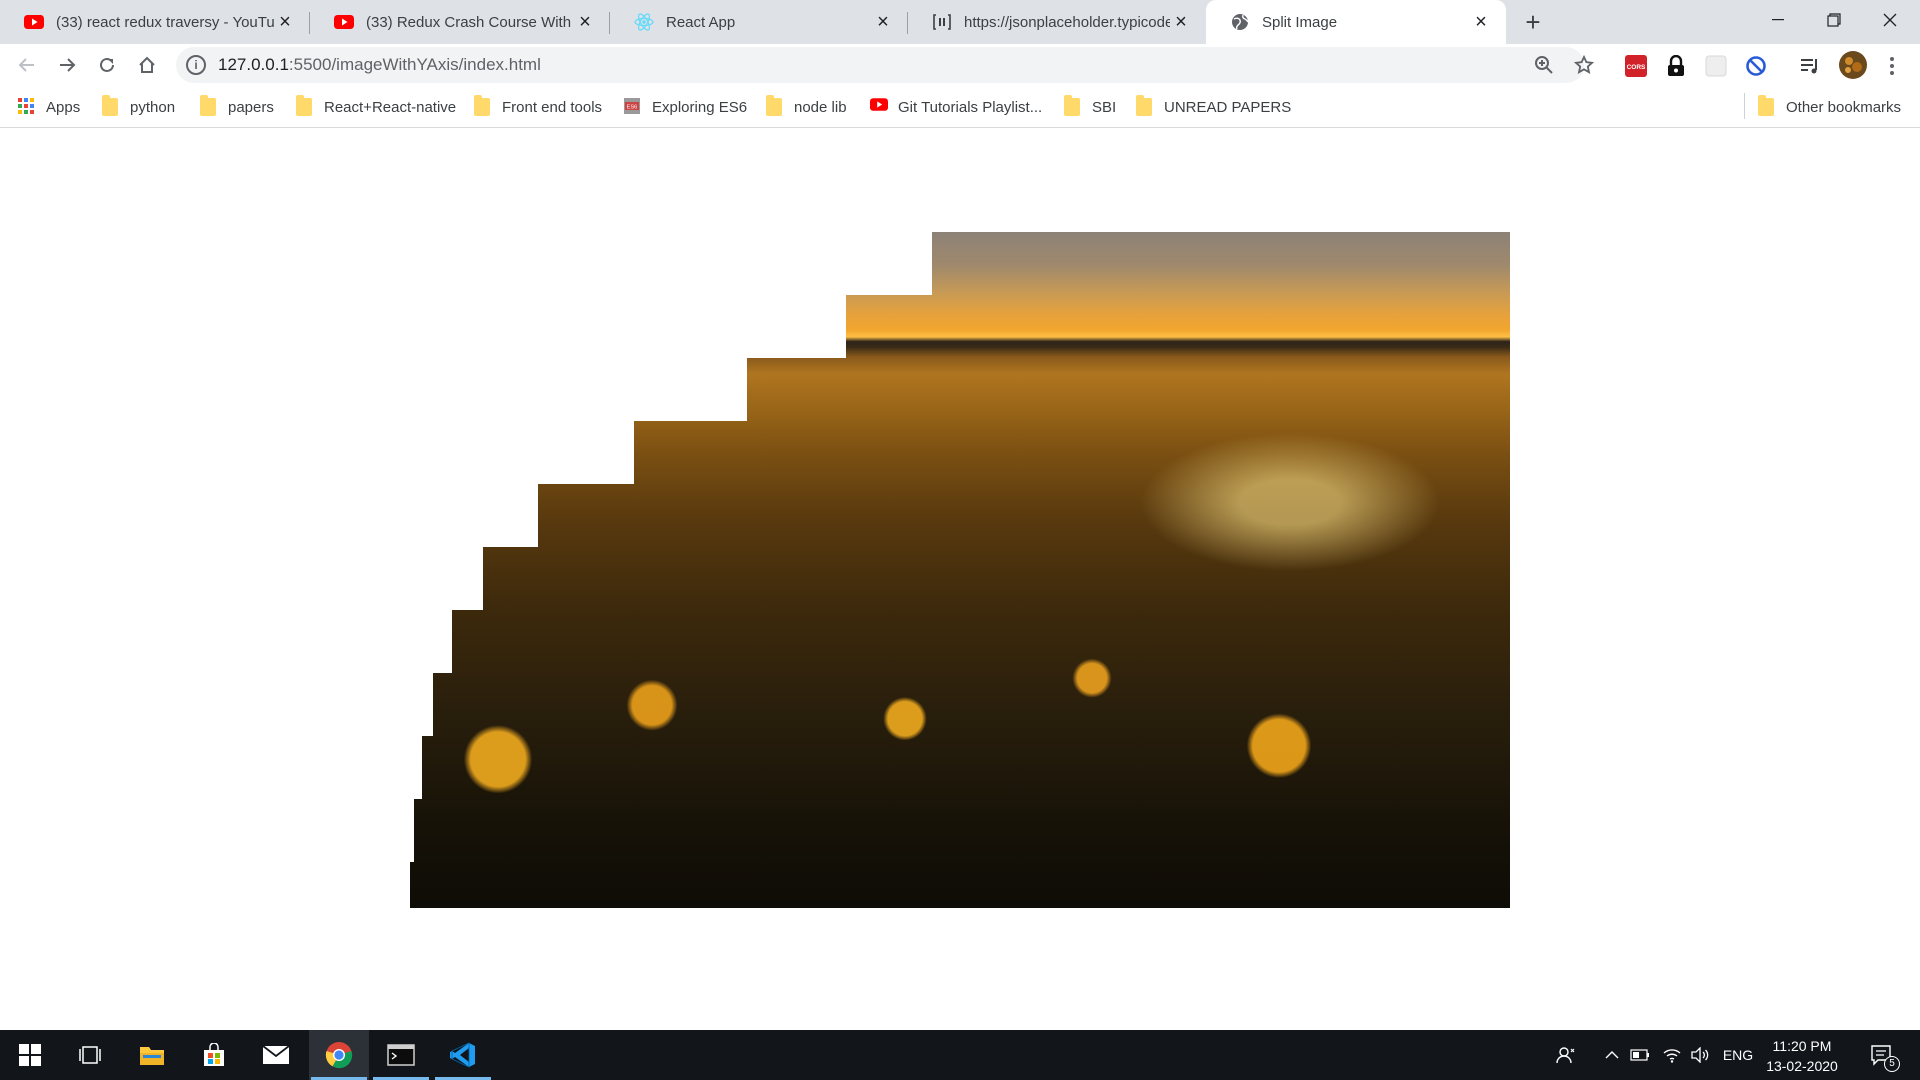 The height and width of the screenshot is (1080, 1920). Describe the element at coordinates (339, 1055) in the screenshot. I see `chrome-taskbar-icon` at that location.